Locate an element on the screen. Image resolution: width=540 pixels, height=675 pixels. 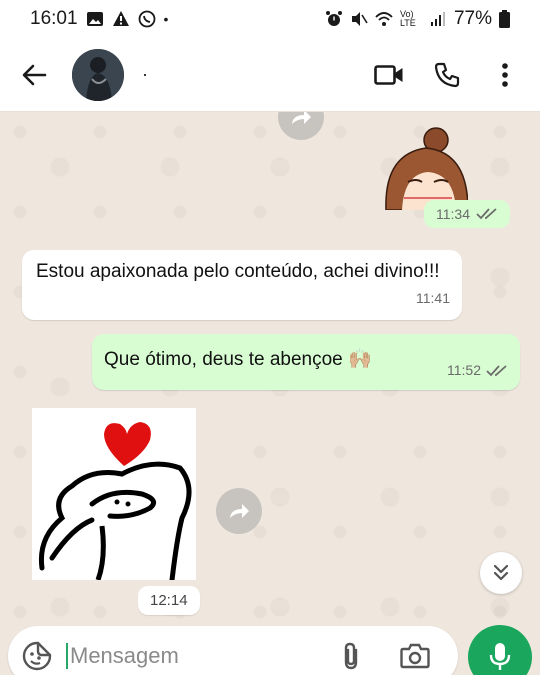
message-time: 11:41 is located at coordinates (433, 298).